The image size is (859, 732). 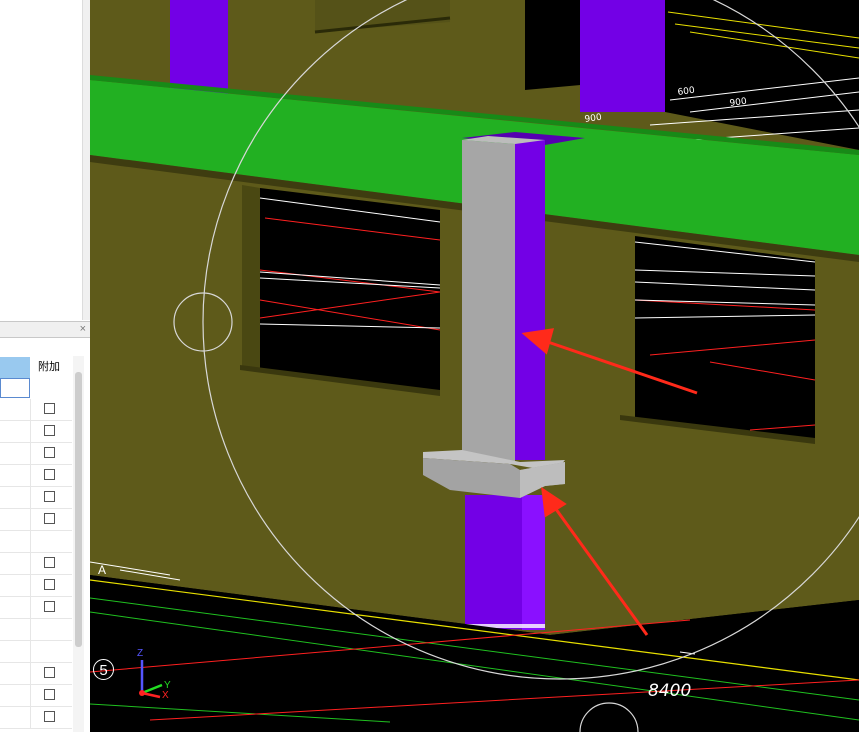 I want to click on axis-x-label: X, so click(x=165, y=695).